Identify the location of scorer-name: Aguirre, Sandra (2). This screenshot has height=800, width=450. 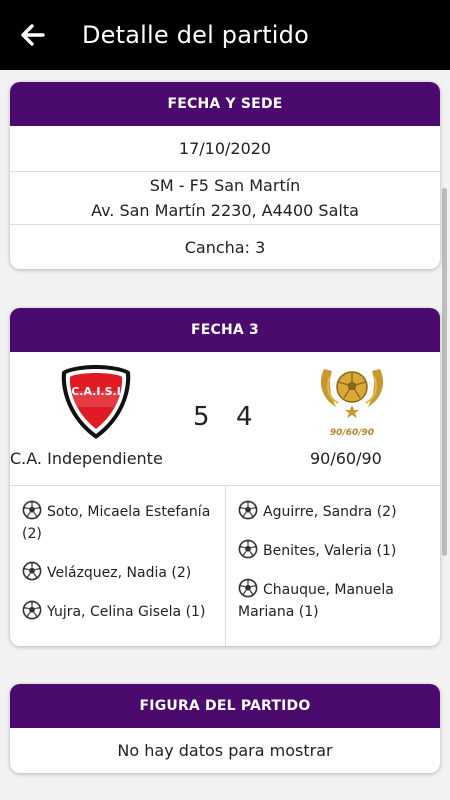
(330, 512).